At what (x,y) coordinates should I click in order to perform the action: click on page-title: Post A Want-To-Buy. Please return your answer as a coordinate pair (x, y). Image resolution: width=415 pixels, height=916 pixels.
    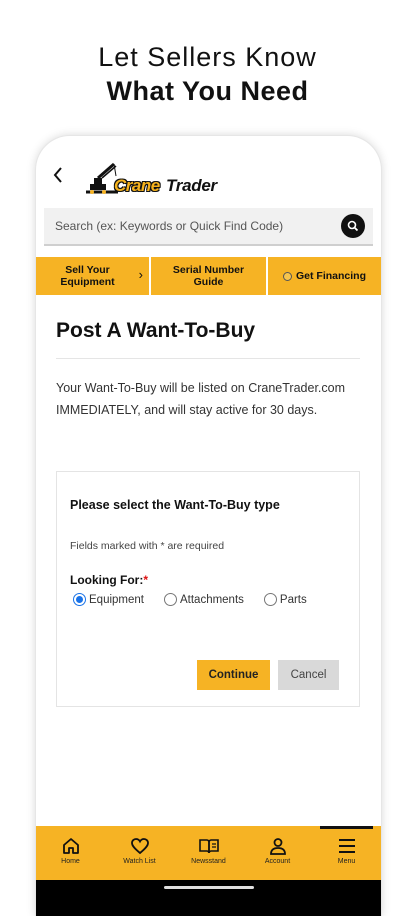
    Looking at the image, I should click on (156, 330).